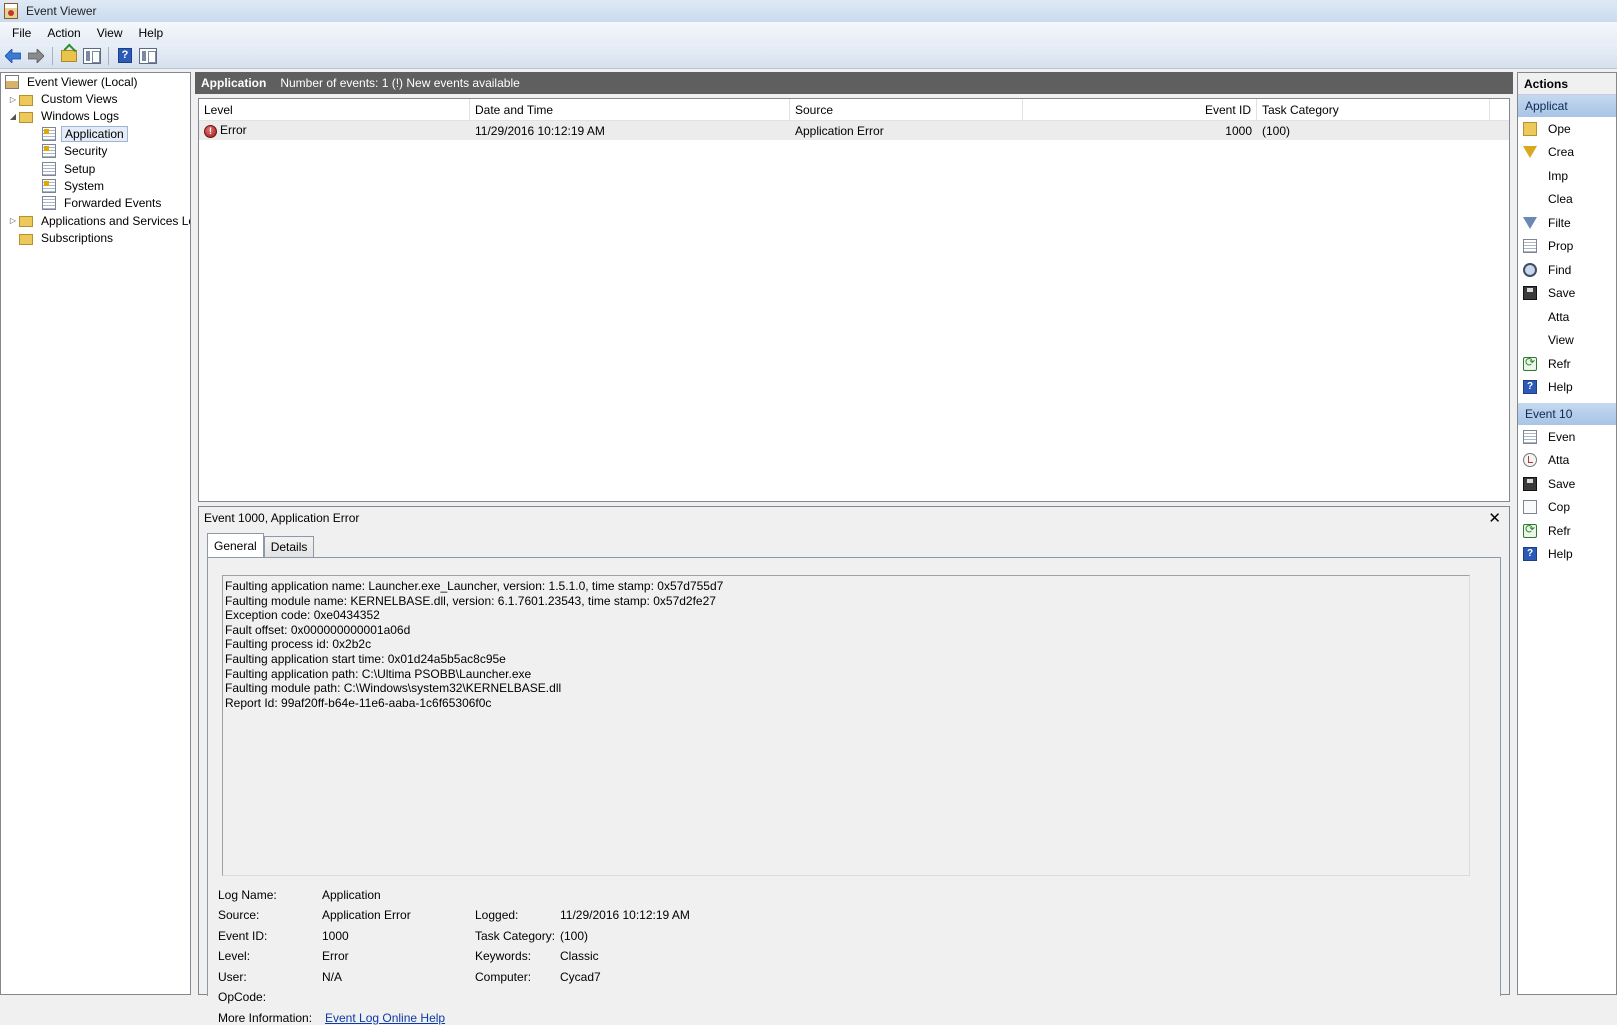  What do you see at coordinates (234, 956) in the screenshot?
I see `level-label: Level:` at bounding box center [234, 956].